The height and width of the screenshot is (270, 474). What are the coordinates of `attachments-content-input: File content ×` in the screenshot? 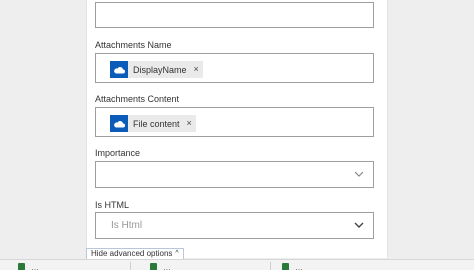 It's located at (234, 122).